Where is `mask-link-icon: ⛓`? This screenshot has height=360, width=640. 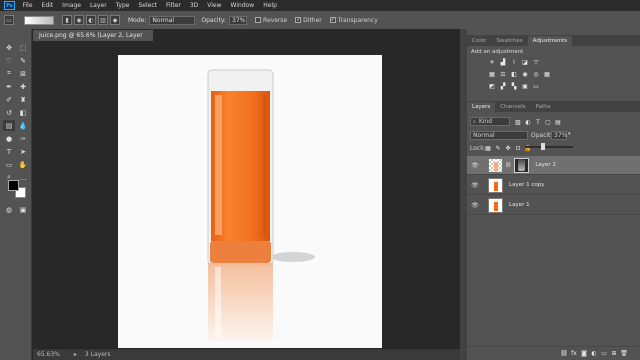
mask-link-icon: ⛓ is located at coordinates (508, 165).